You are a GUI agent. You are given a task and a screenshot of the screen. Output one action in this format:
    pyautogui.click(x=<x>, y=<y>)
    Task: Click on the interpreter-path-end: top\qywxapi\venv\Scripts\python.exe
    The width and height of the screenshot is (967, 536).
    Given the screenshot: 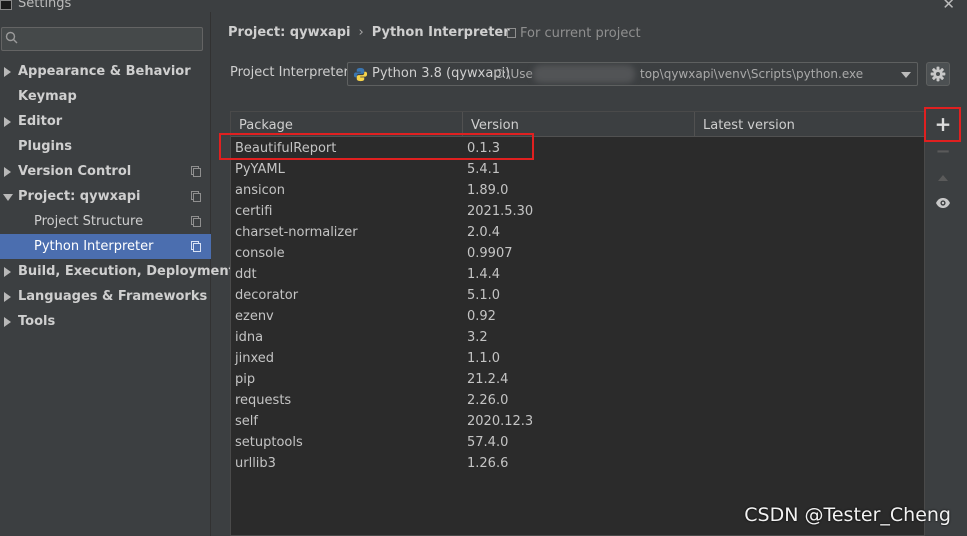 What is the action you would take?
    pyautogui.click(x=752, y=74)
    